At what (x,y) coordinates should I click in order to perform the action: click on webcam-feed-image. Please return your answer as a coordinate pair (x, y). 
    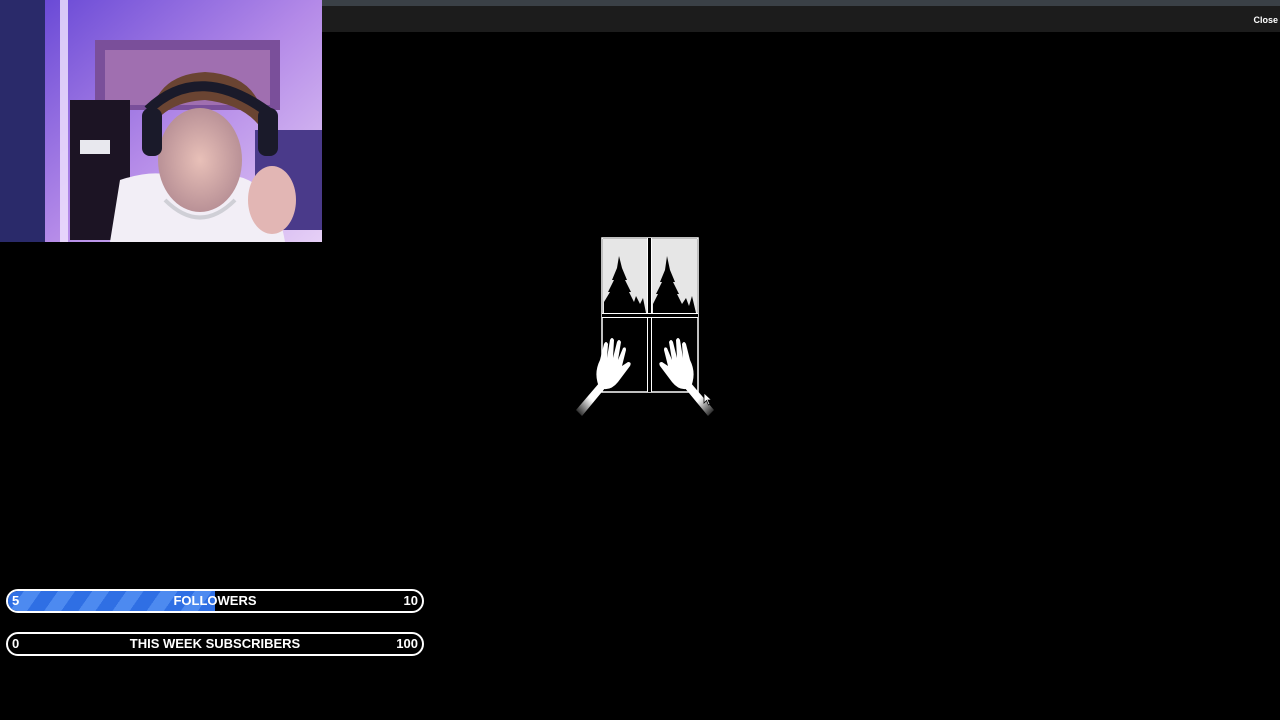
    Looking at the image, I should click on (161, 121).